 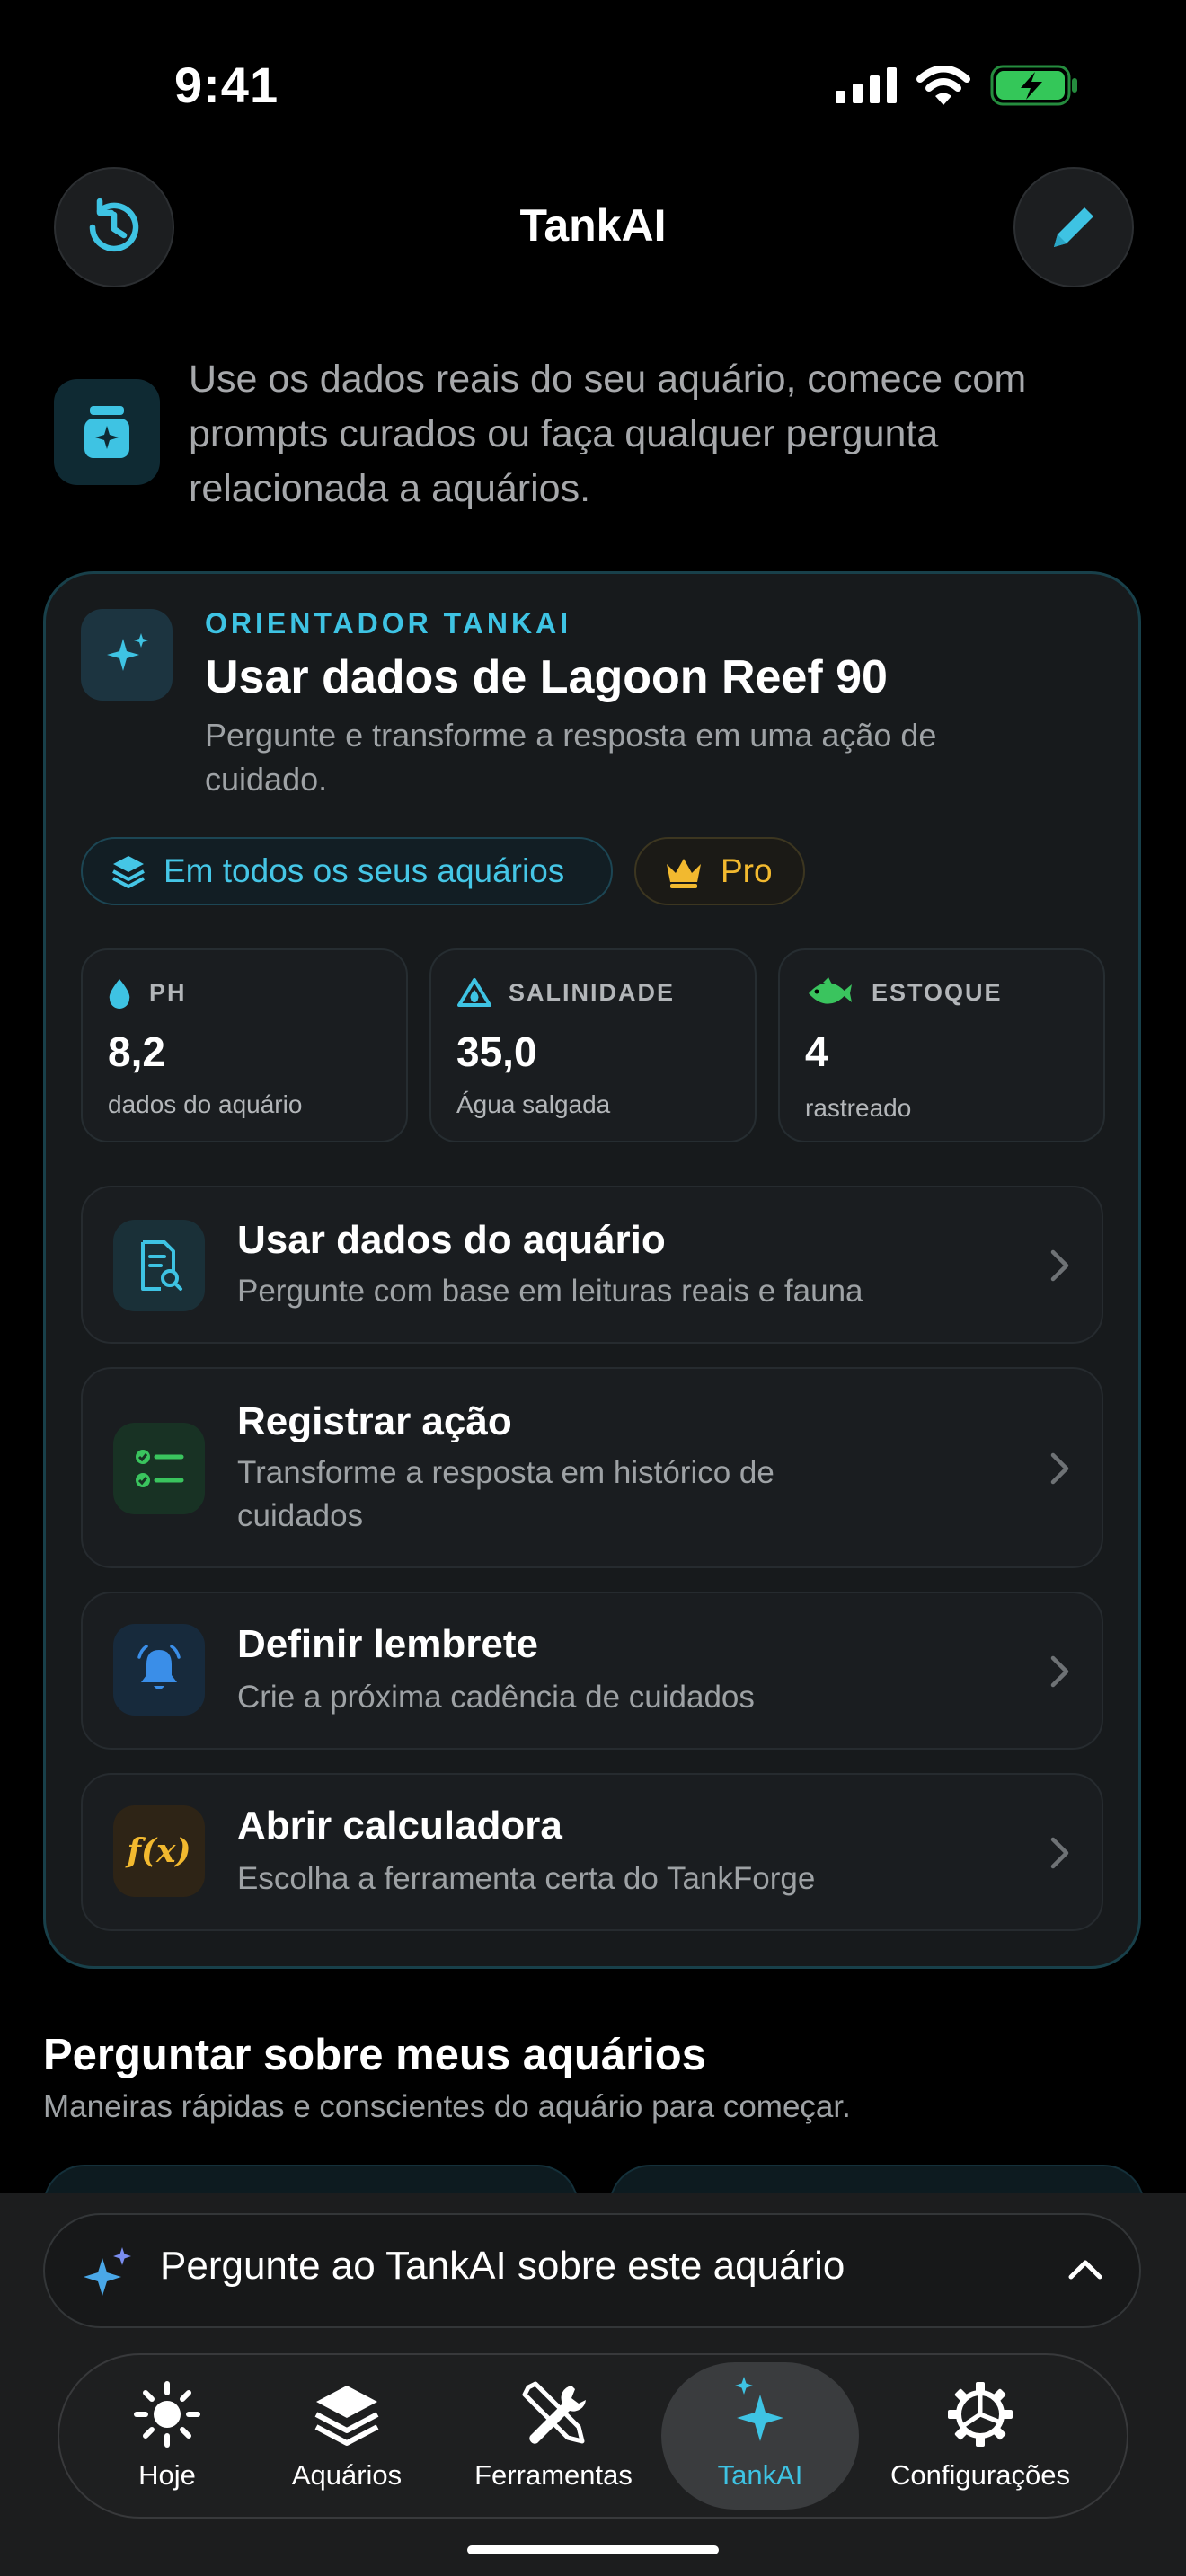 I want to click on status-time: 9:41, so click(x=226, y=85).